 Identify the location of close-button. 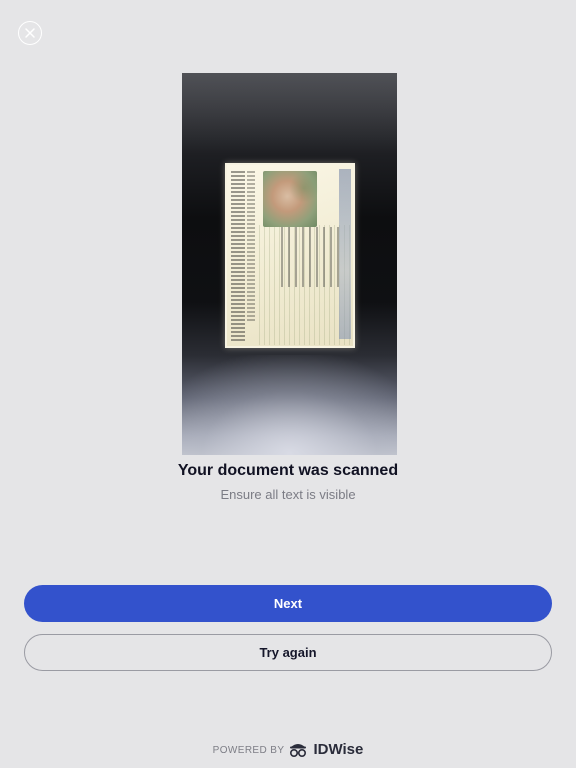
(30, 33).